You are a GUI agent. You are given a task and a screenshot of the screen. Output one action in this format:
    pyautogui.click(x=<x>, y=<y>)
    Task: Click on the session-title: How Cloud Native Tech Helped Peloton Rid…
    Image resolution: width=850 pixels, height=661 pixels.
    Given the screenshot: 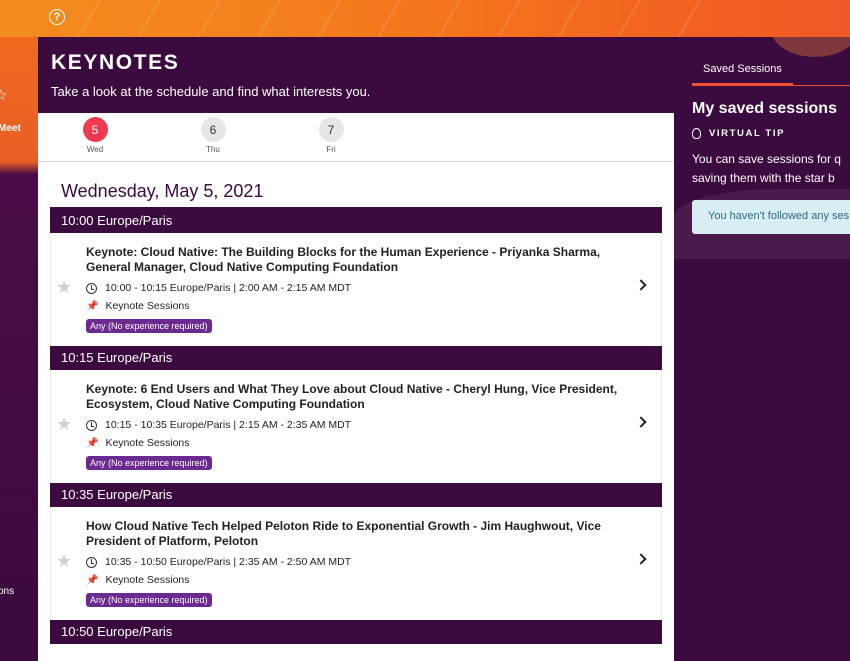 What is the action you would take?
    pyautogui.click(x=363, y=534)
    